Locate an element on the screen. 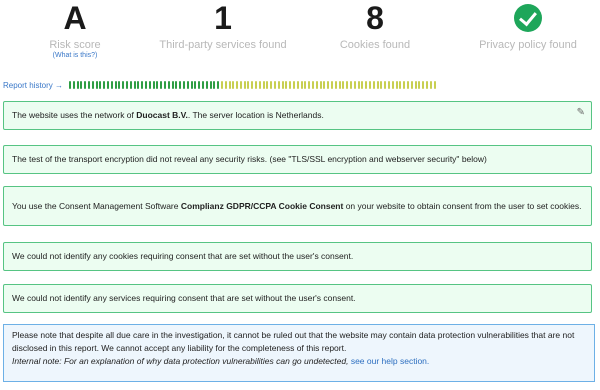 The image size is (600, 390). what-is-this-link: (What is this?) is located at coordinates (75, 55).